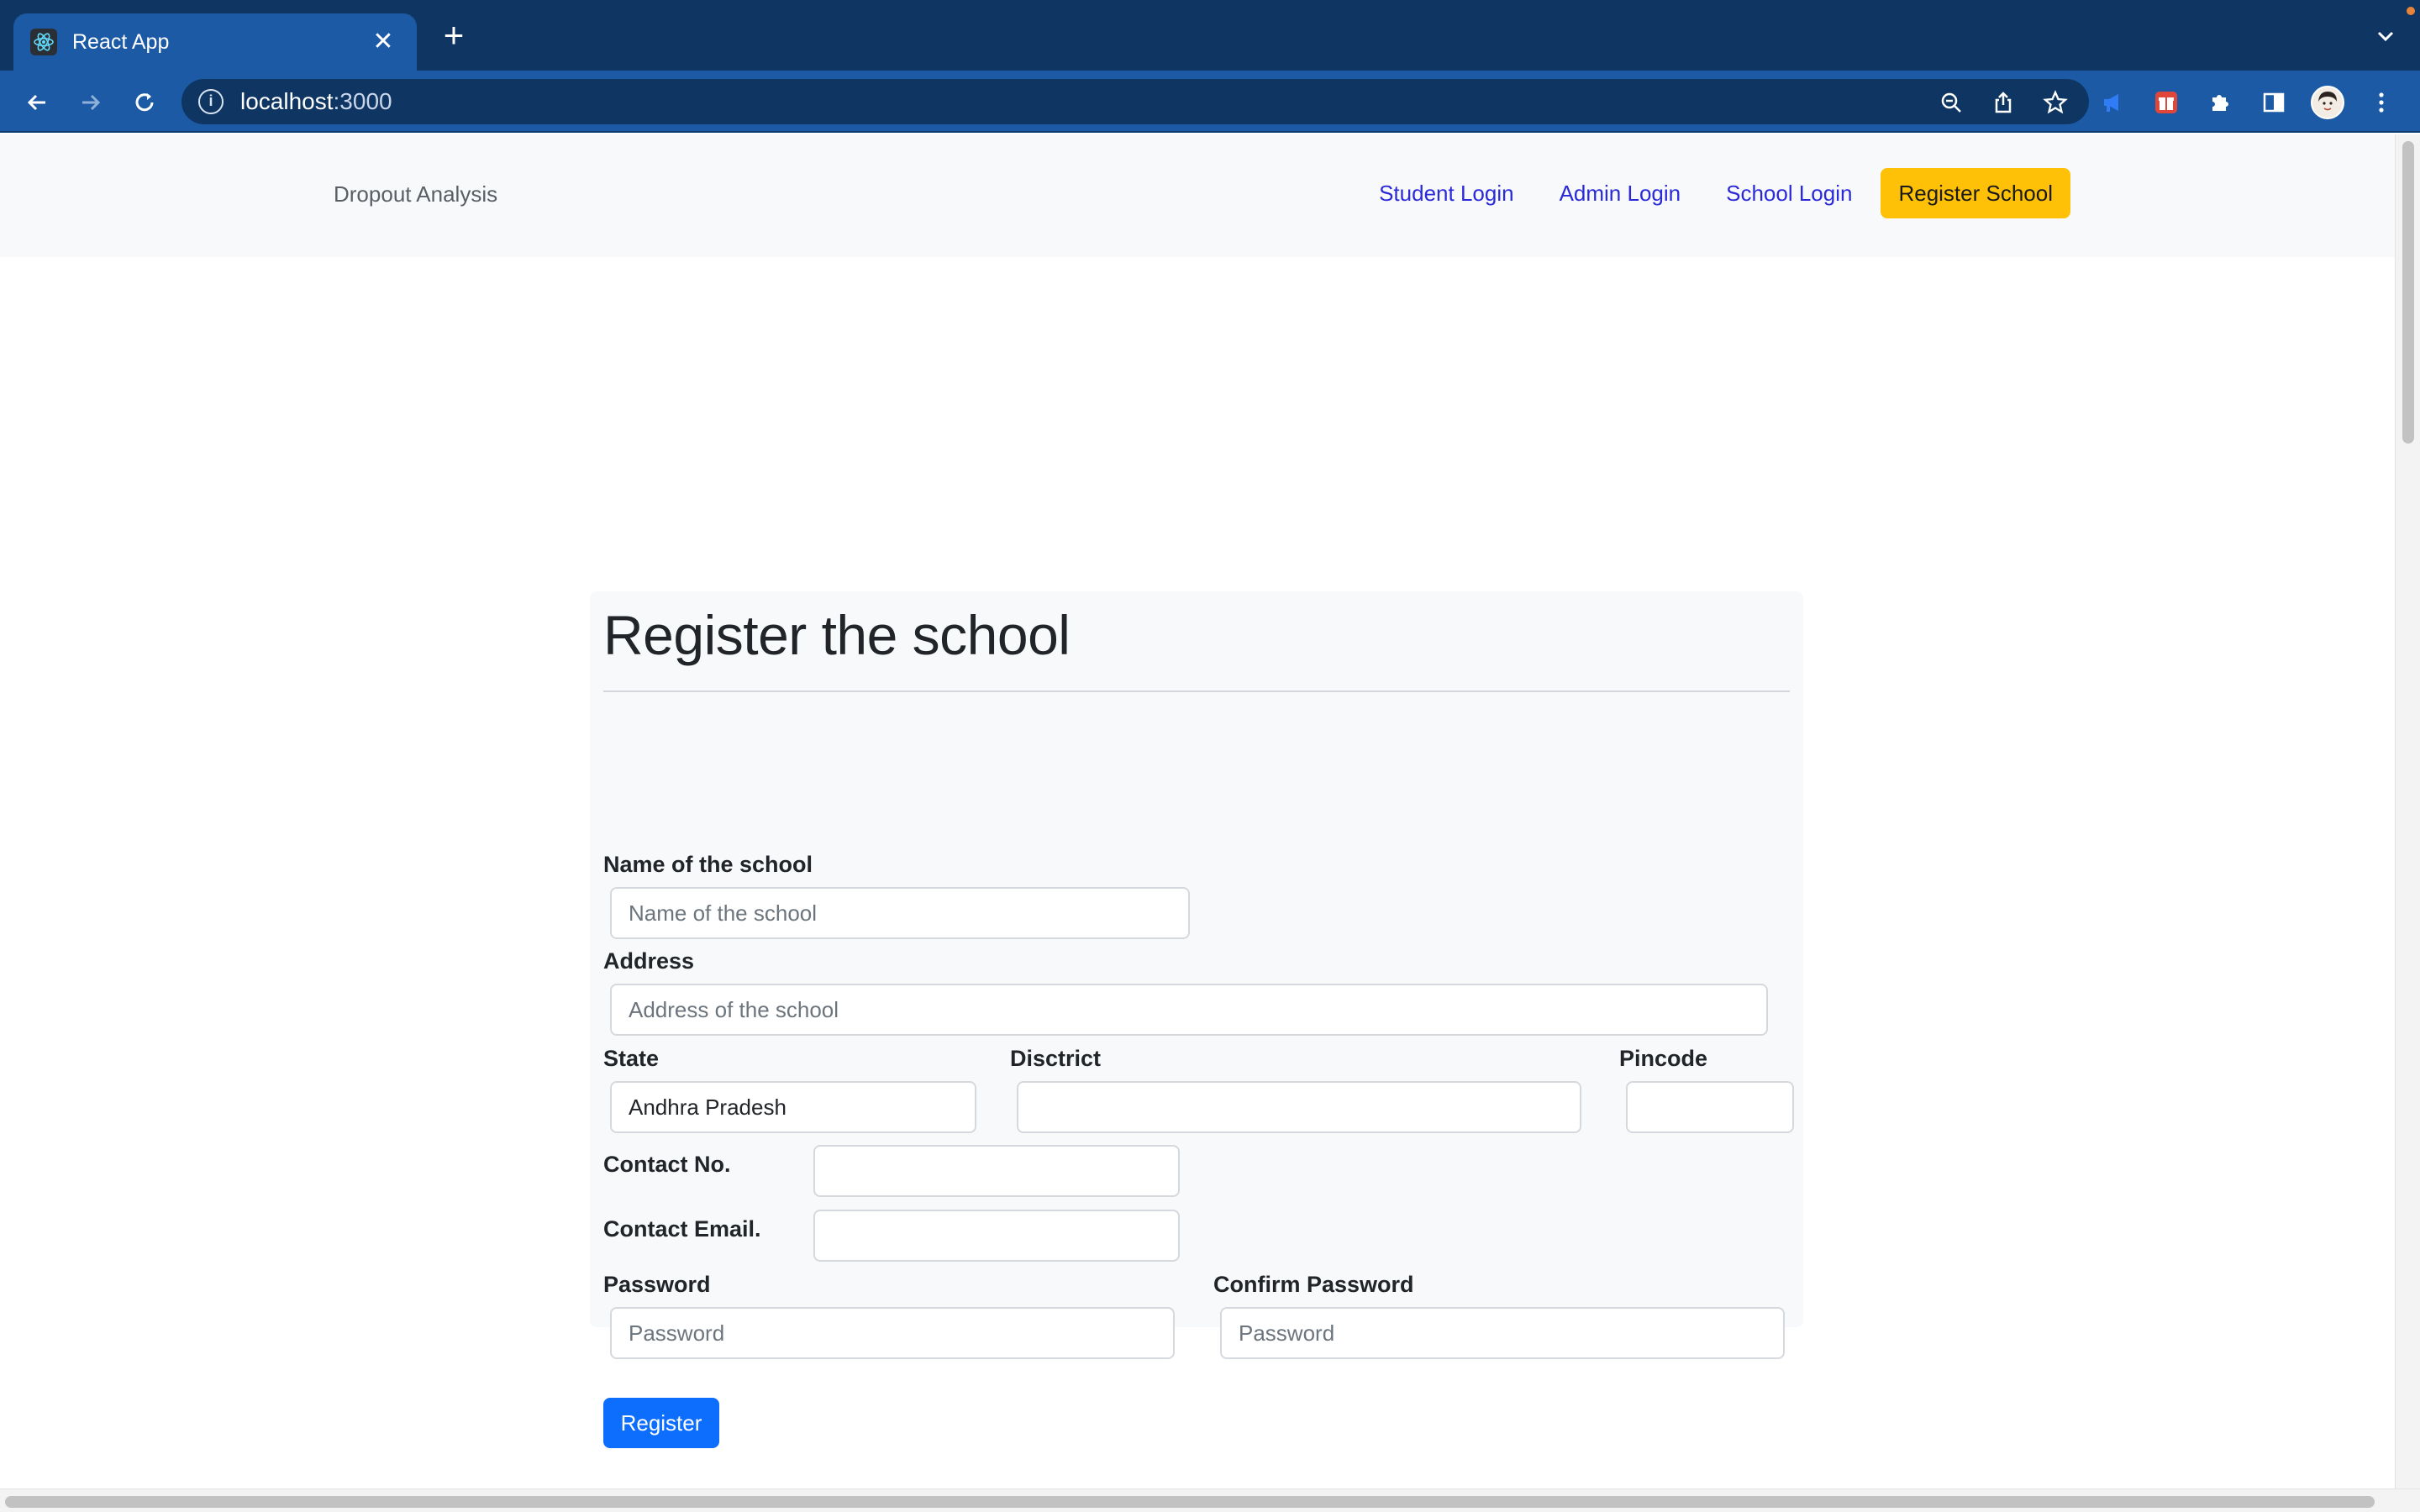 The width and height of the screenshot is (2420, 1512). Describe the element at coordinates (2166, 102) in the screenshot. I see `gift-extension-icon` at that location.